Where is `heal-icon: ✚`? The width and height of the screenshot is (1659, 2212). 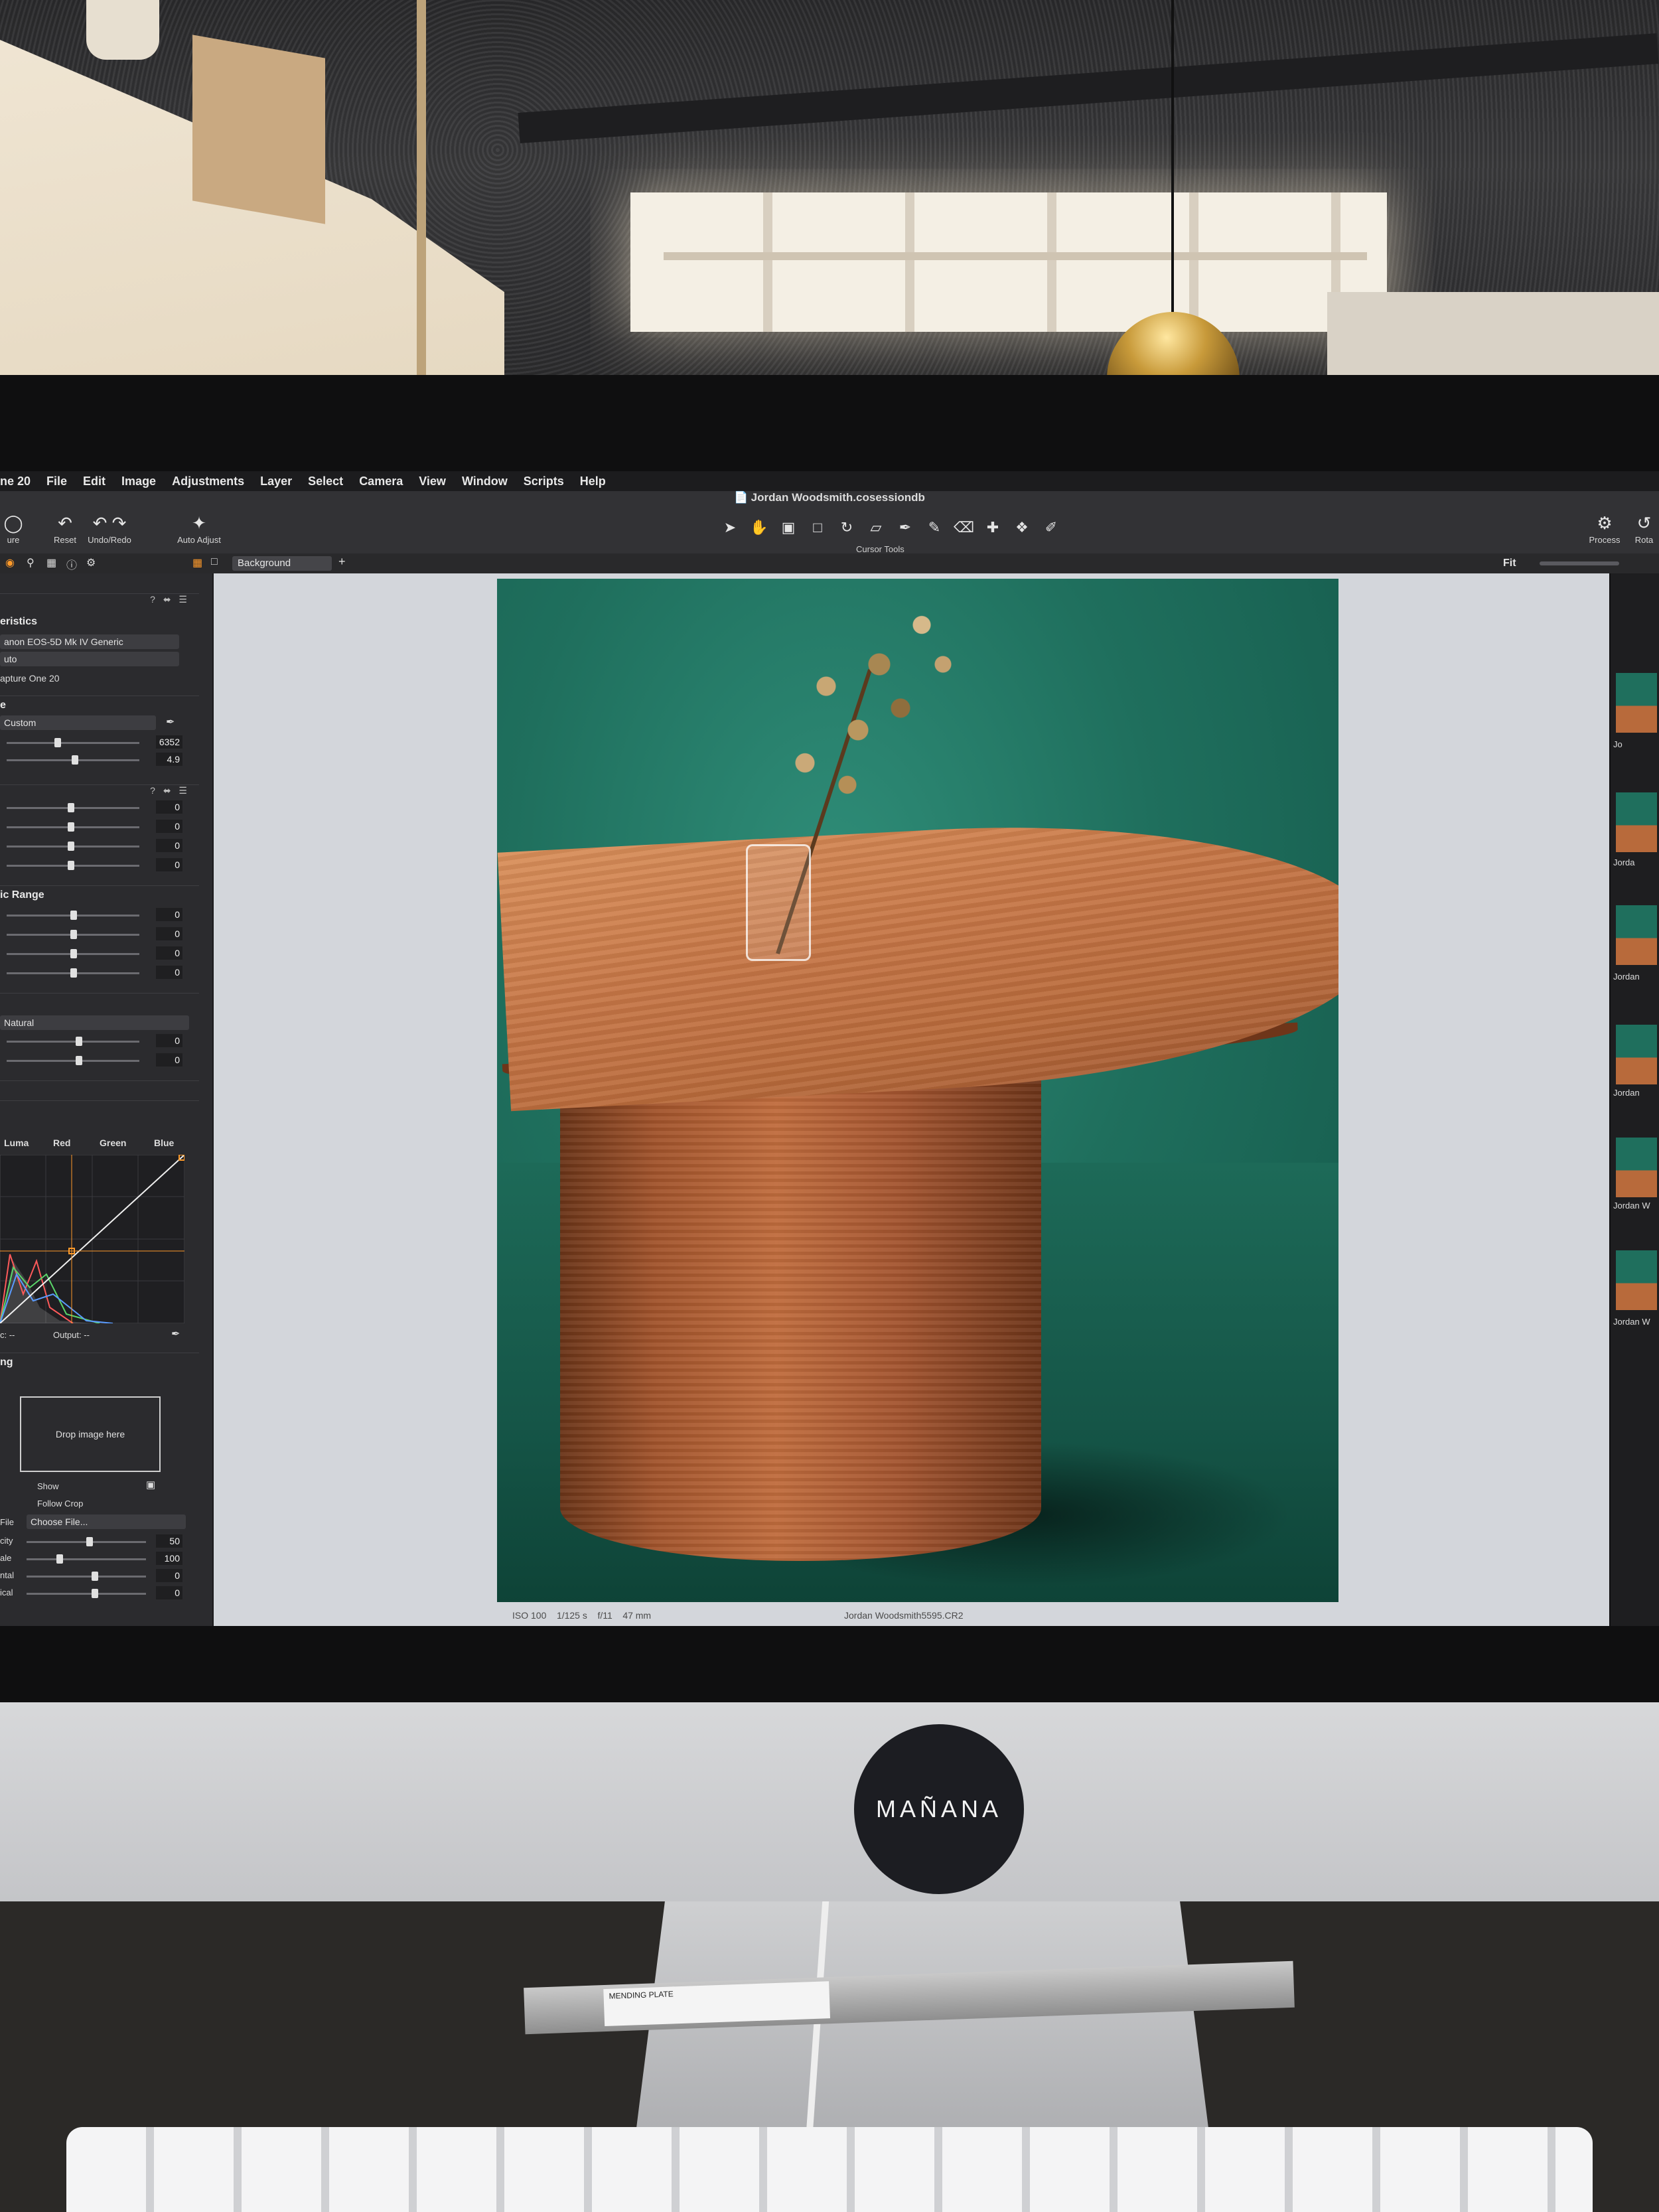
heal-icon: ✚ is located at coordinates (993, 528).